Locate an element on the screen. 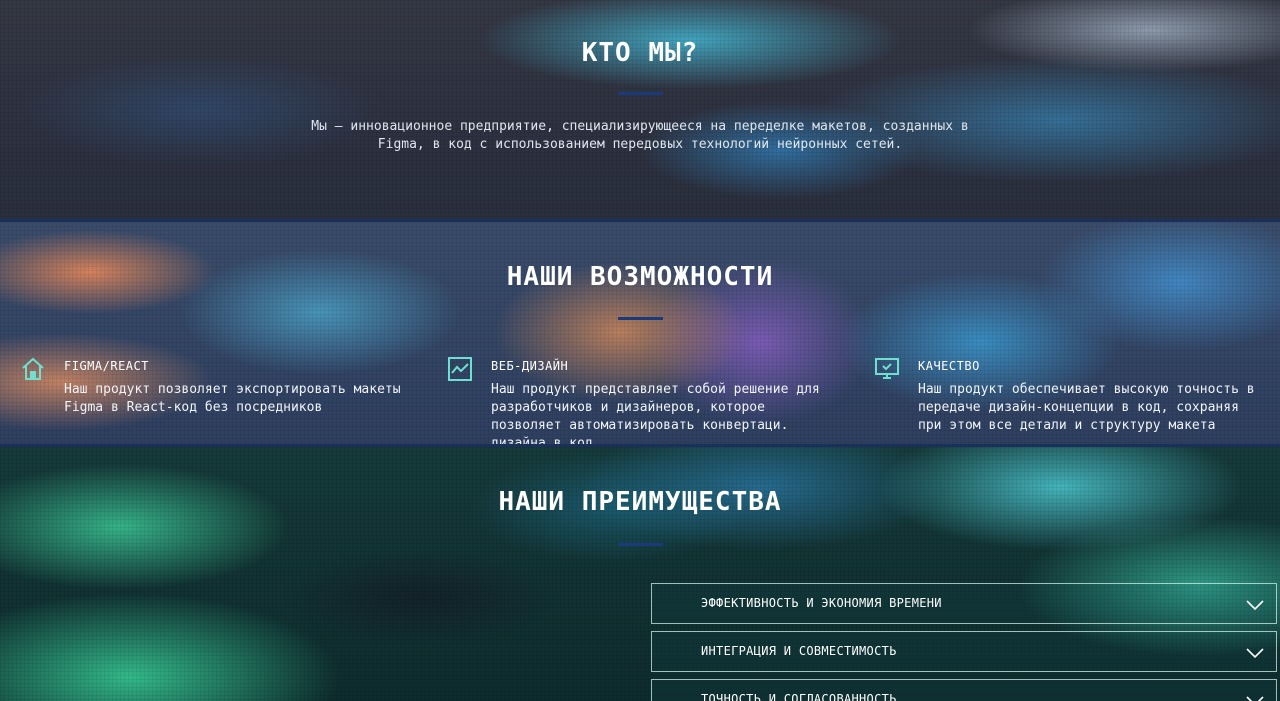  feature-name: КАЧЕСТВО is located at coordinates (949, 366).